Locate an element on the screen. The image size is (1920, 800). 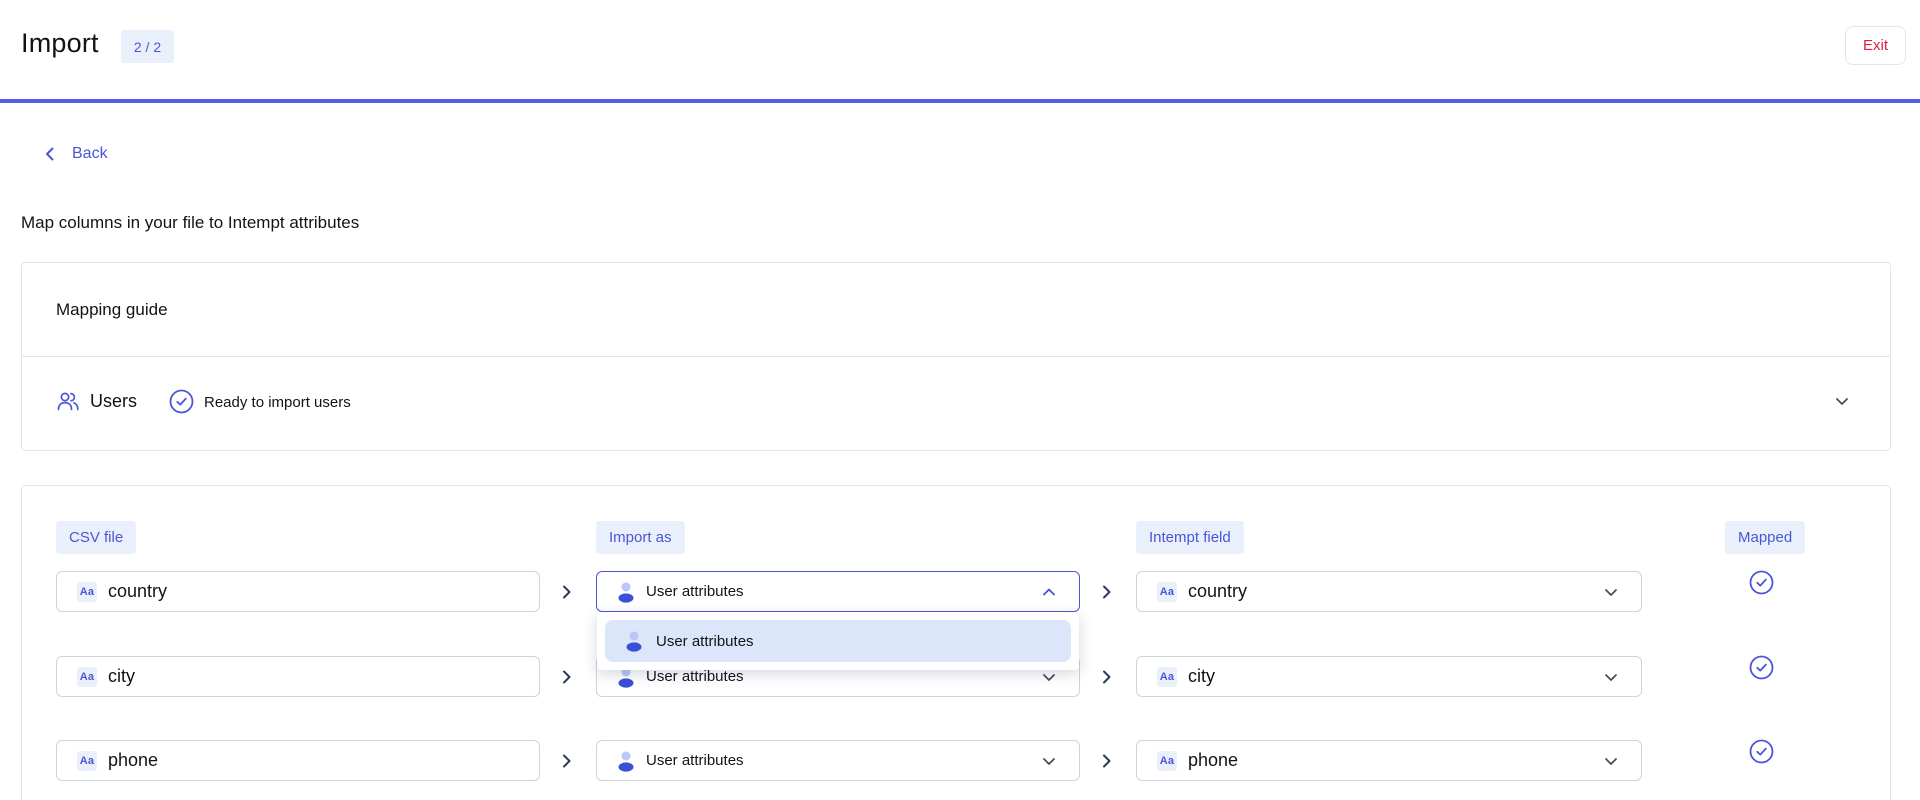
csv-column-name: country is located at coordinates (138, 591).